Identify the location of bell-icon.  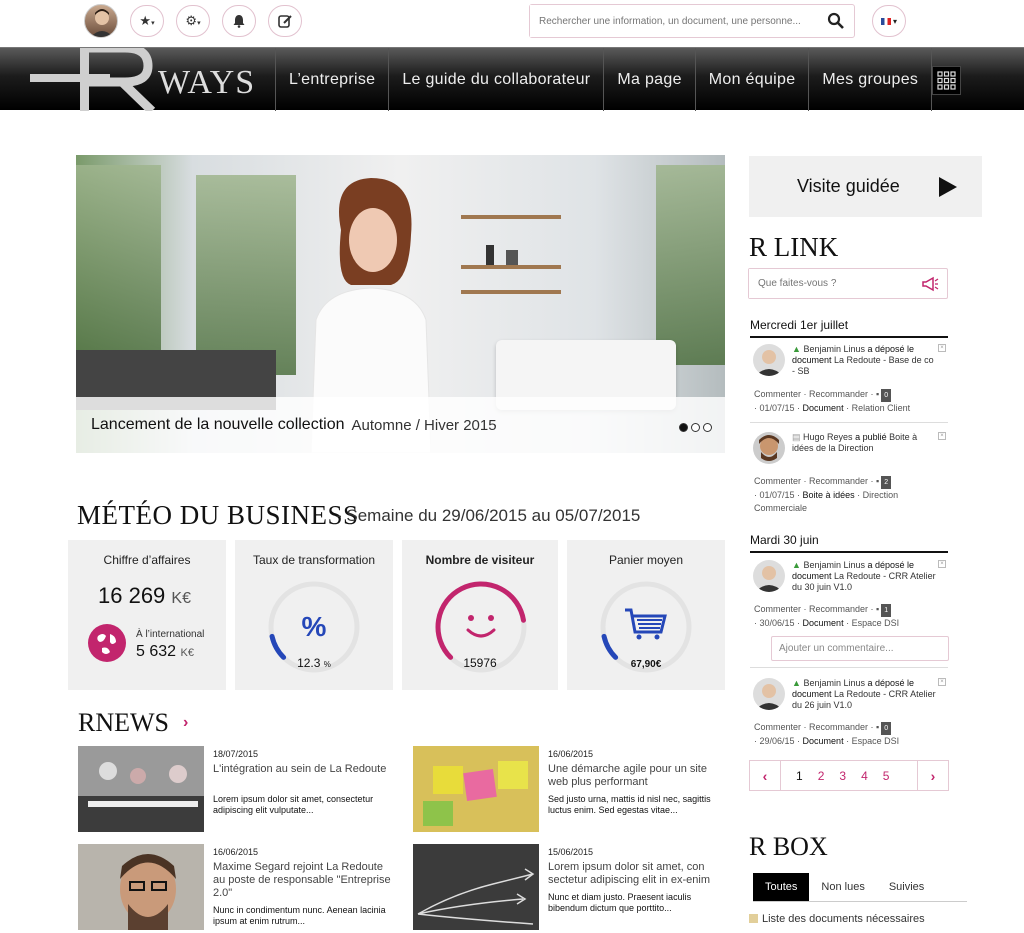
(239, 21).